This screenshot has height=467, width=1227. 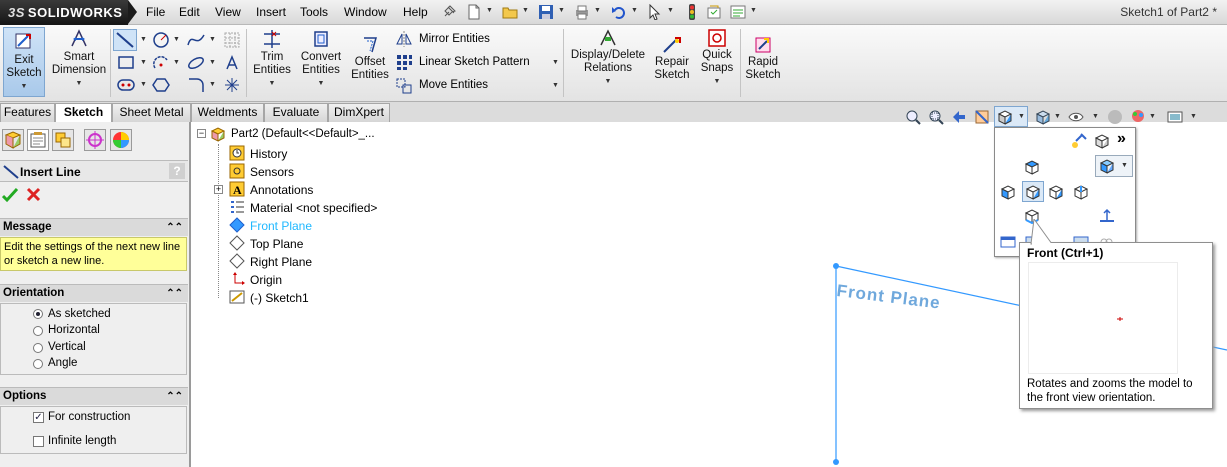 What do you see at coordinates (79, 314) in the screenshot?
I see `as-sketched-label: As sketched` at bounding box center [79, 314].